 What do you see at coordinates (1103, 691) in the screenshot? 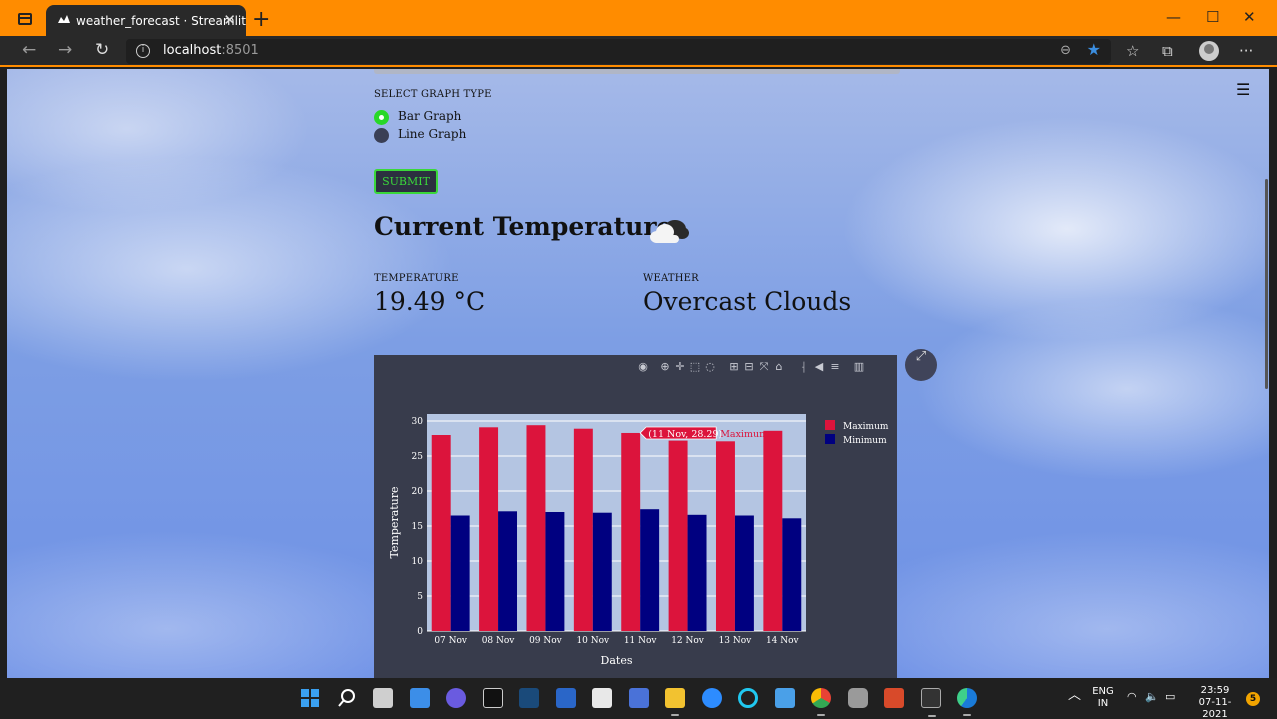
I see `lang-primary: ENG` at bounding box center [1103, 691].